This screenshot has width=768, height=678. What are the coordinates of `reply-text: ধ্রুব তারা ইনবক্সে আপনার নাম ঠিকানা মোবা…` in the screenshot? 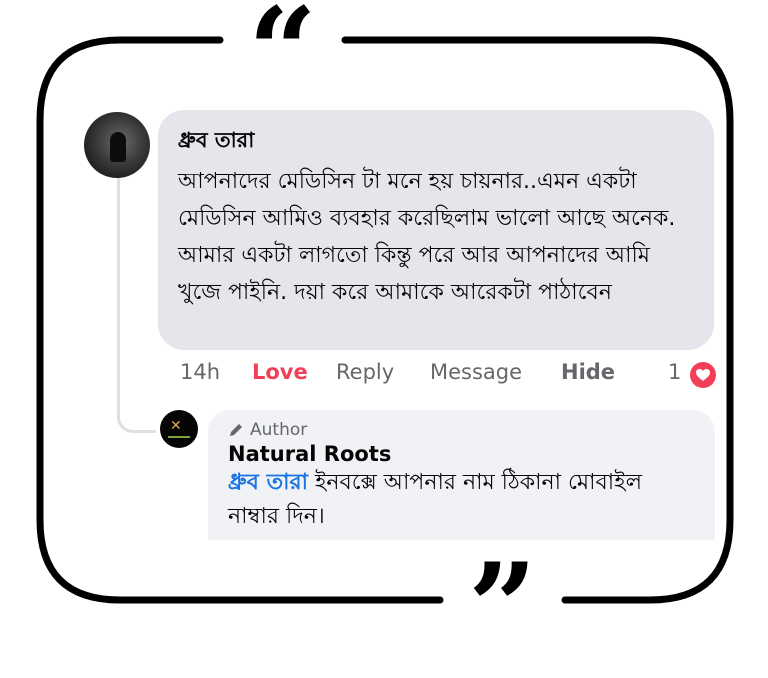 It's located at (461, 500).